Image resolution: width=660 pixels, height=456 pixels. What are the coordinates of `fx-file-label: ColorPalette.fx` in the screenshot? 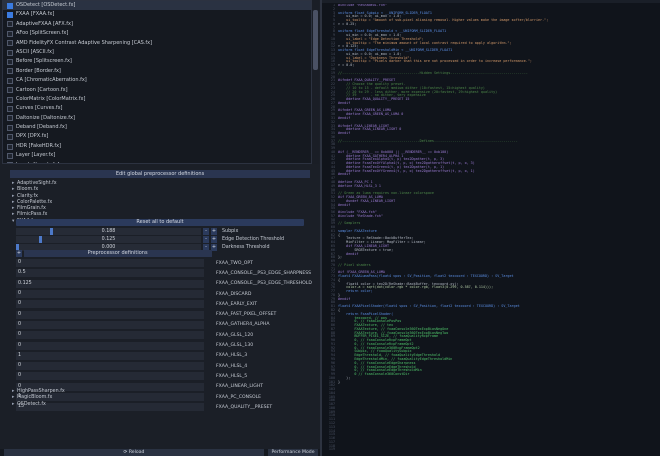 It's located at (35, 202).